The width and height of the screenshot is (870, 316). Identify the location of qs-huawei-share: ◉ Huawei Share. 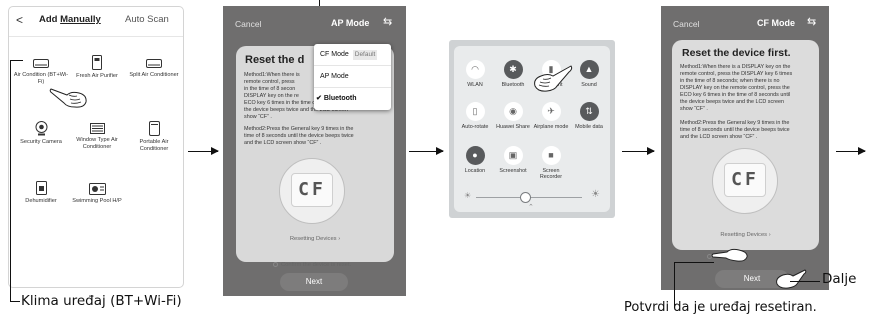
(513, 116).